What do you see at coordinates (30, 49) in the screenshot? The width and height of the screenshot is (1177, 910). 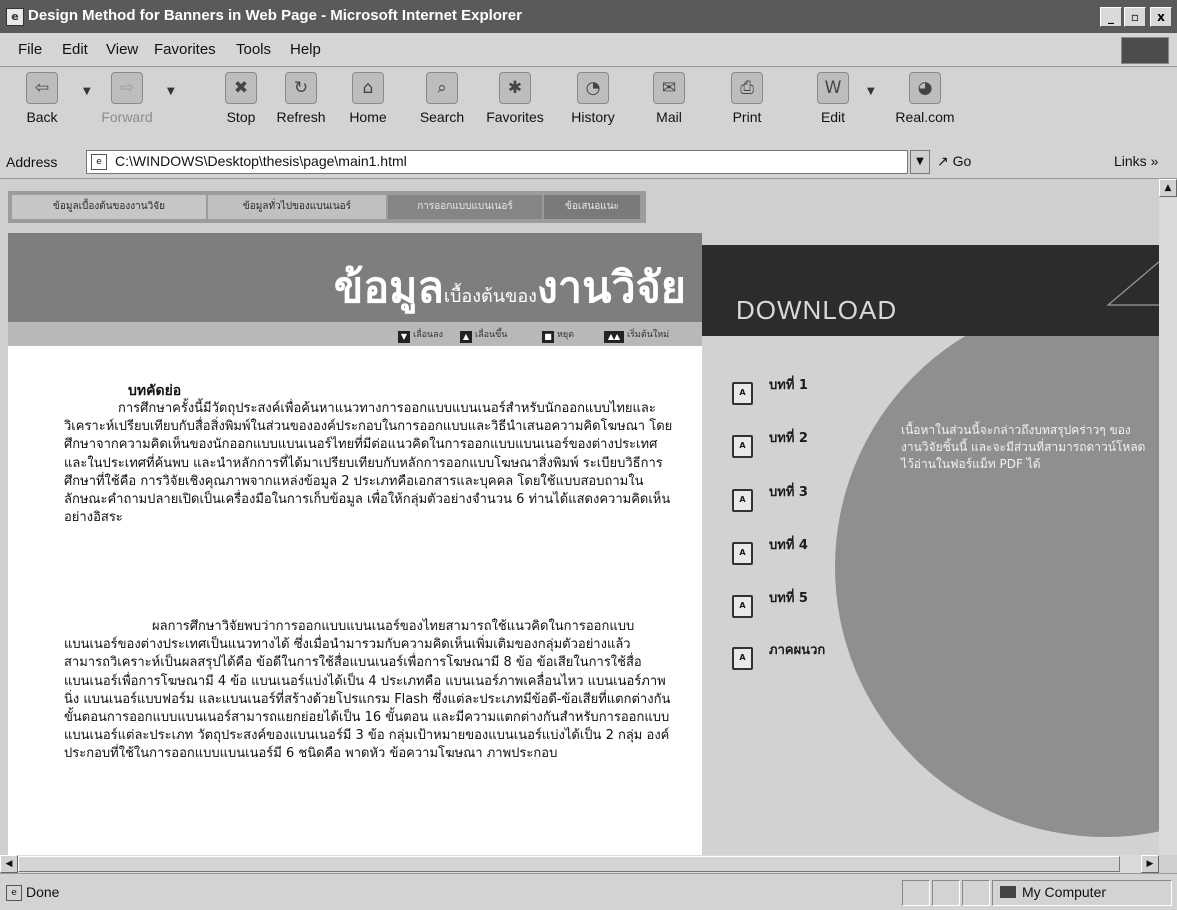 I see `menu-file: File` at bounding box center [30, 49].